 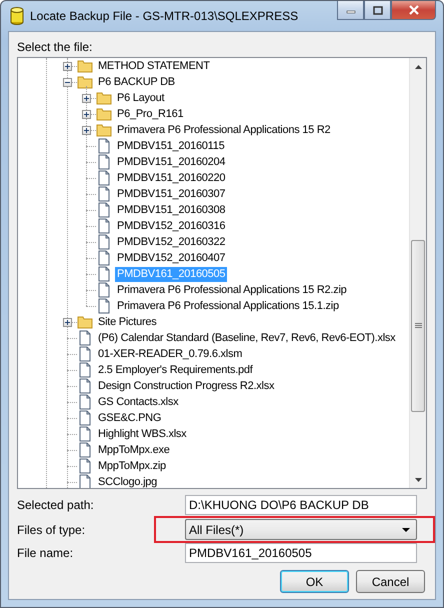 What do you see at coordinates (223, 130) in the screenshot?
I see `folder-item: Primavera P6 Professional Applications 15 R2` at bounding box center [223, 130].